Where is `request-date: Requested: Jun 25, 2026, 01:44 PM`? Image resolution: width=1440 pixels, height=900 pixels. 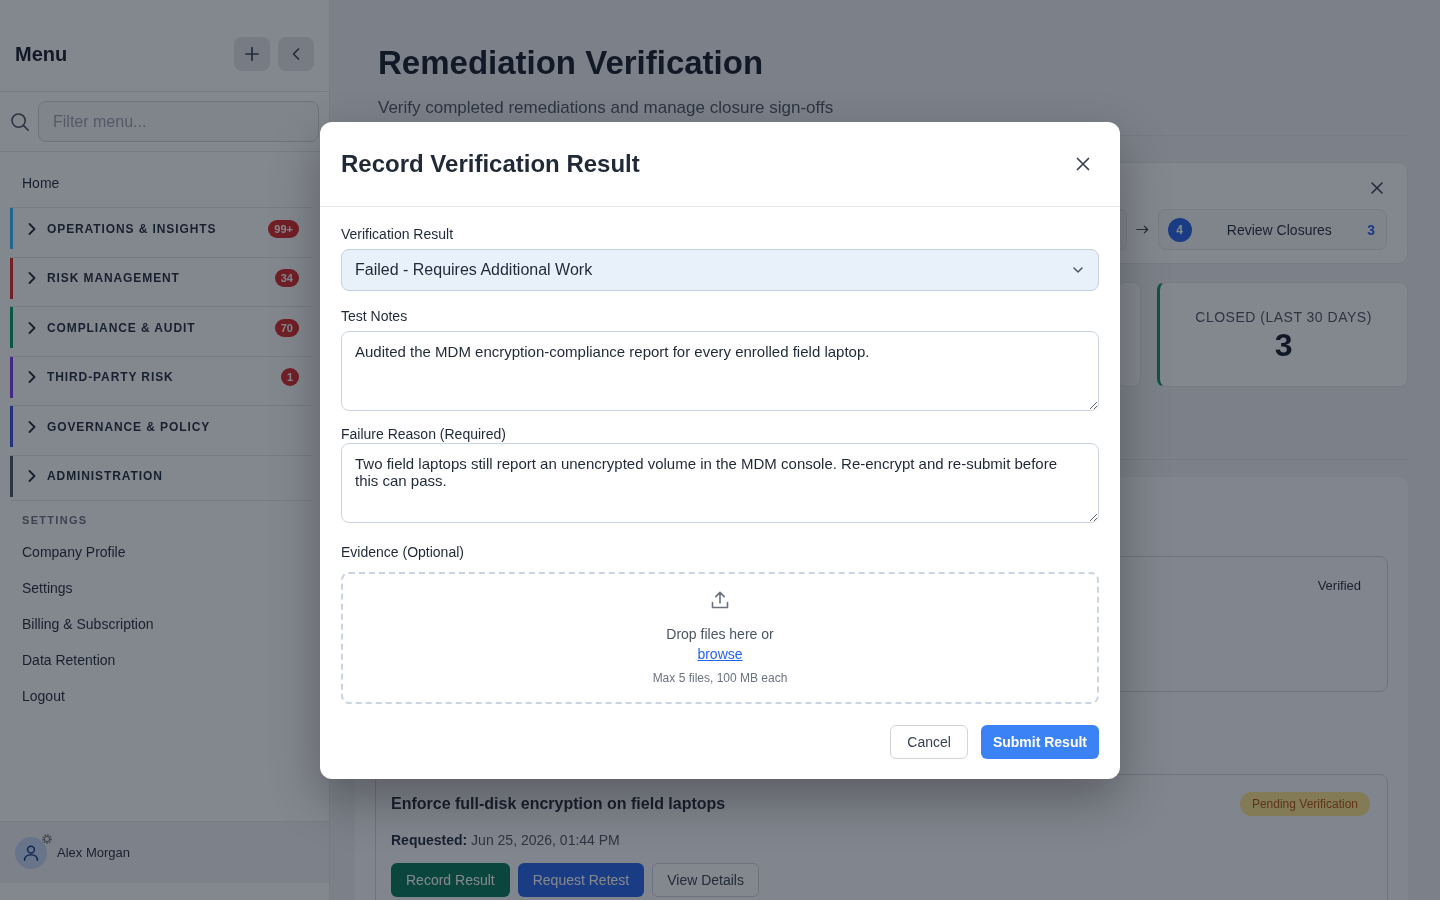
request-date: Requested: Jun 25, 2026, 01:44 PM is located at coordinates (506, 840).